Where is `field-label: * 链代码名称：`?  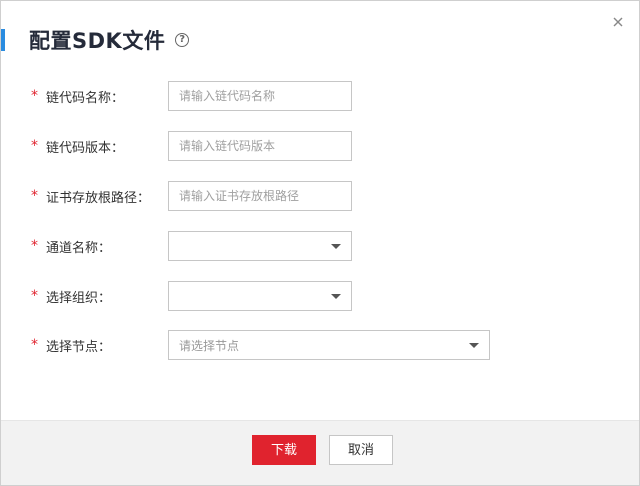
field-label: * 链代码名称： is located at coordinates (77, 96).